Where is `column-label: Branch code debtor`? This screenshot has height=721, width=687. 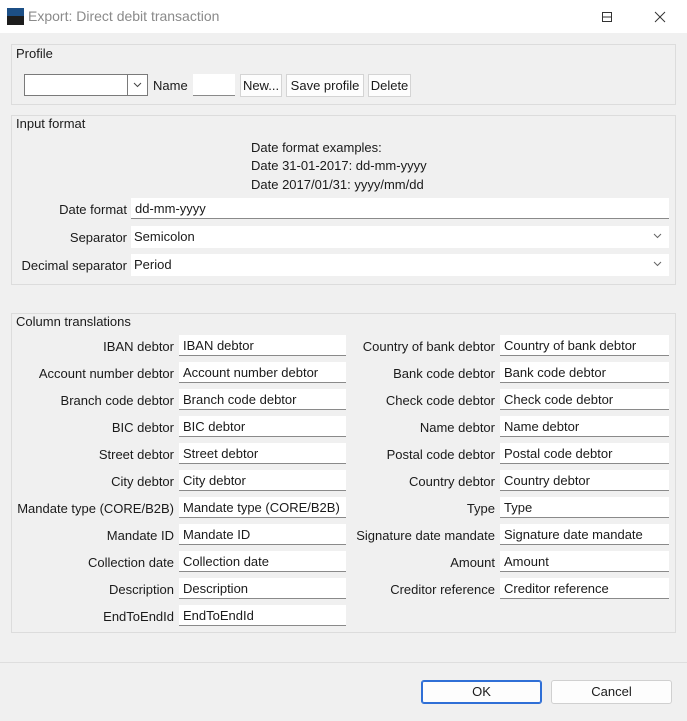
column-label: Branch code debtor is located at coordinates (117, 400).